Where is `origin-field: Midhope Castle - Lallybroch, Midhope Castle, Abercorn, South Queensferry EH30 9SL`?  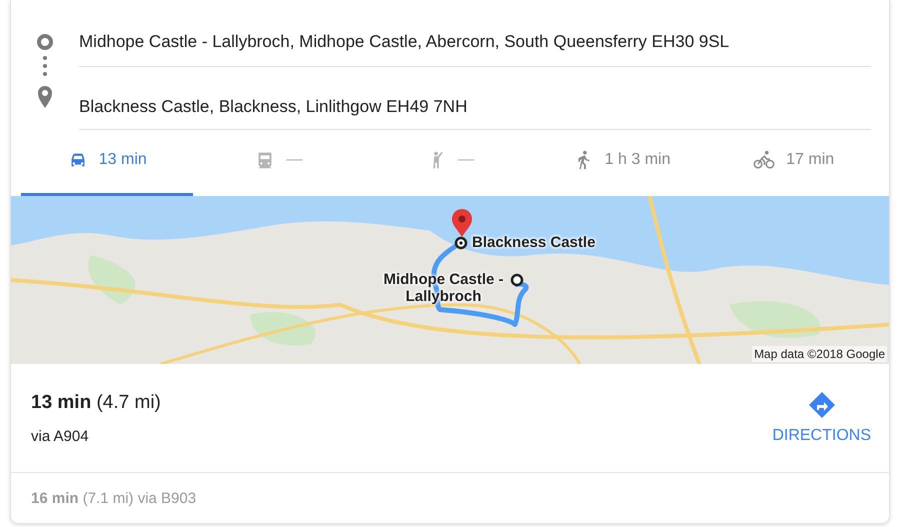 origin-field: Midhope Castle - Lallybroch, Midhope Castle, Abercorn, South Queensferry EH30 9SL is located at coordinates (475, 48).